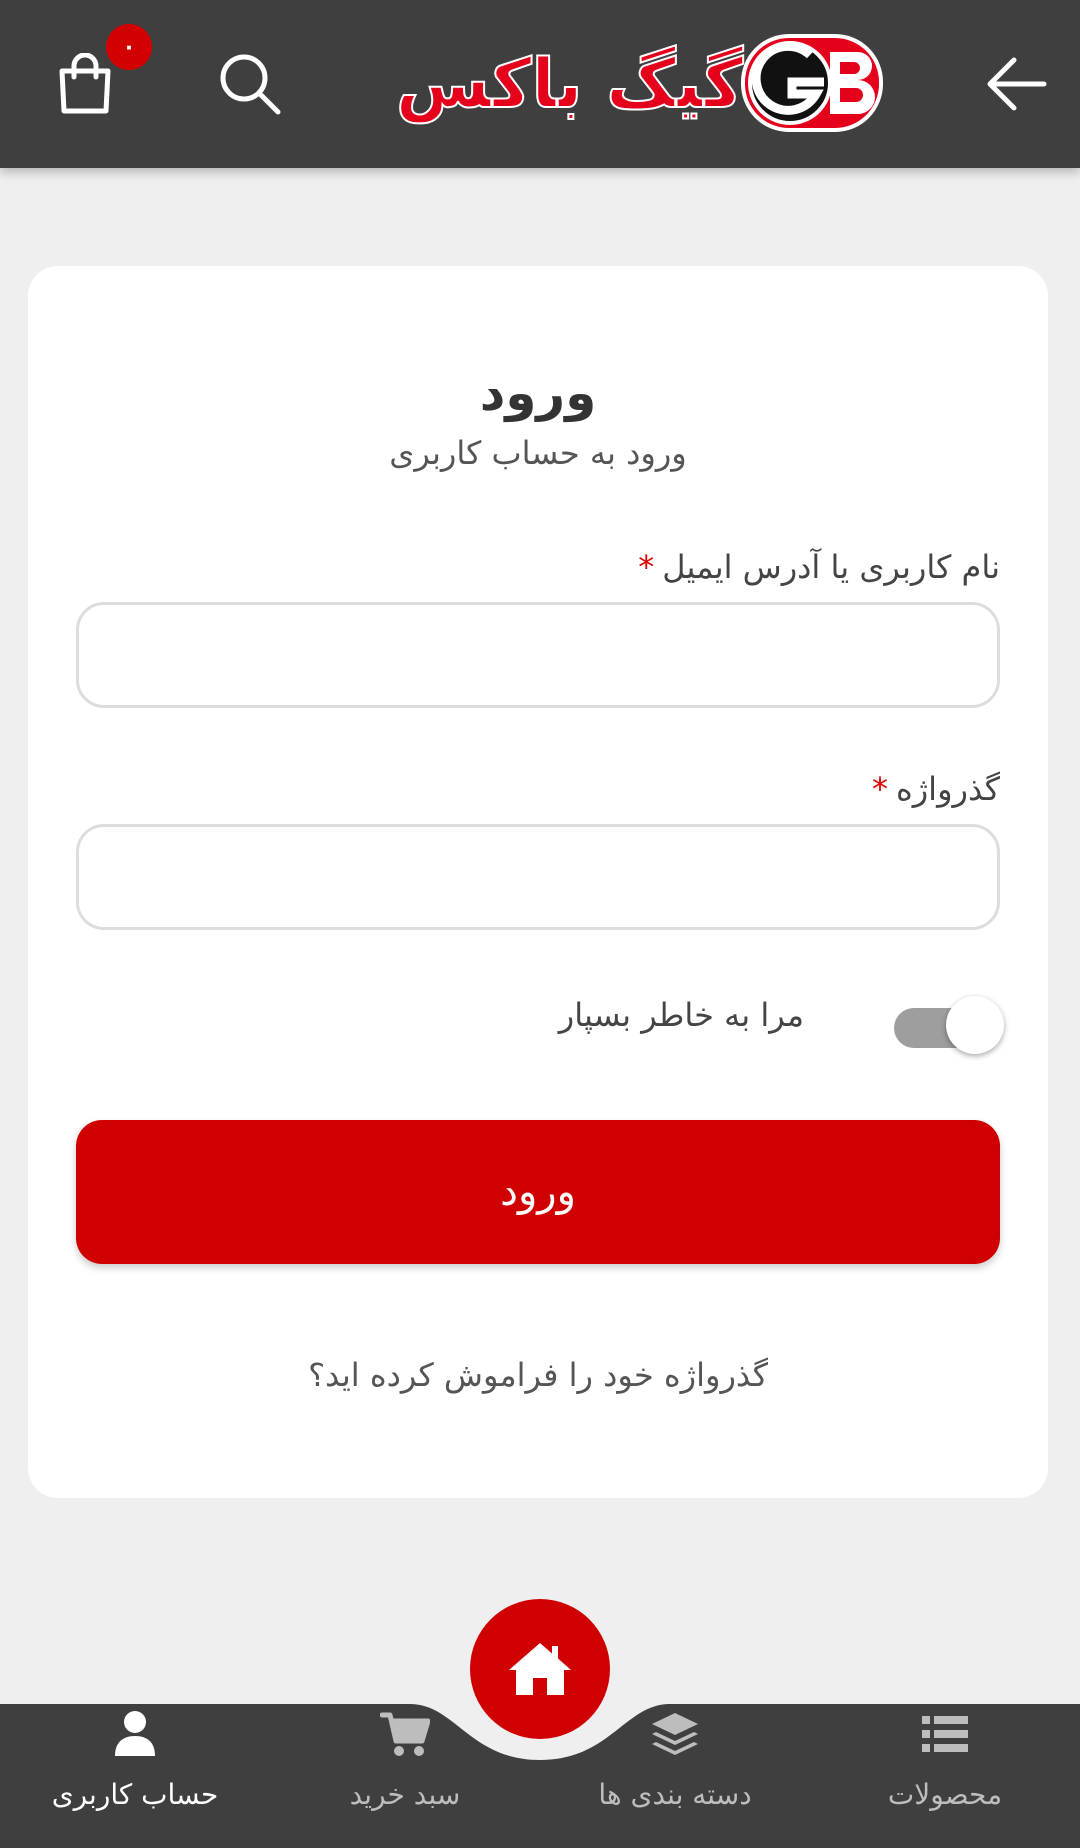  Describe the element at coordinates (85, 83) in the screenshot. I see `shopping-bag-icon` at that location.